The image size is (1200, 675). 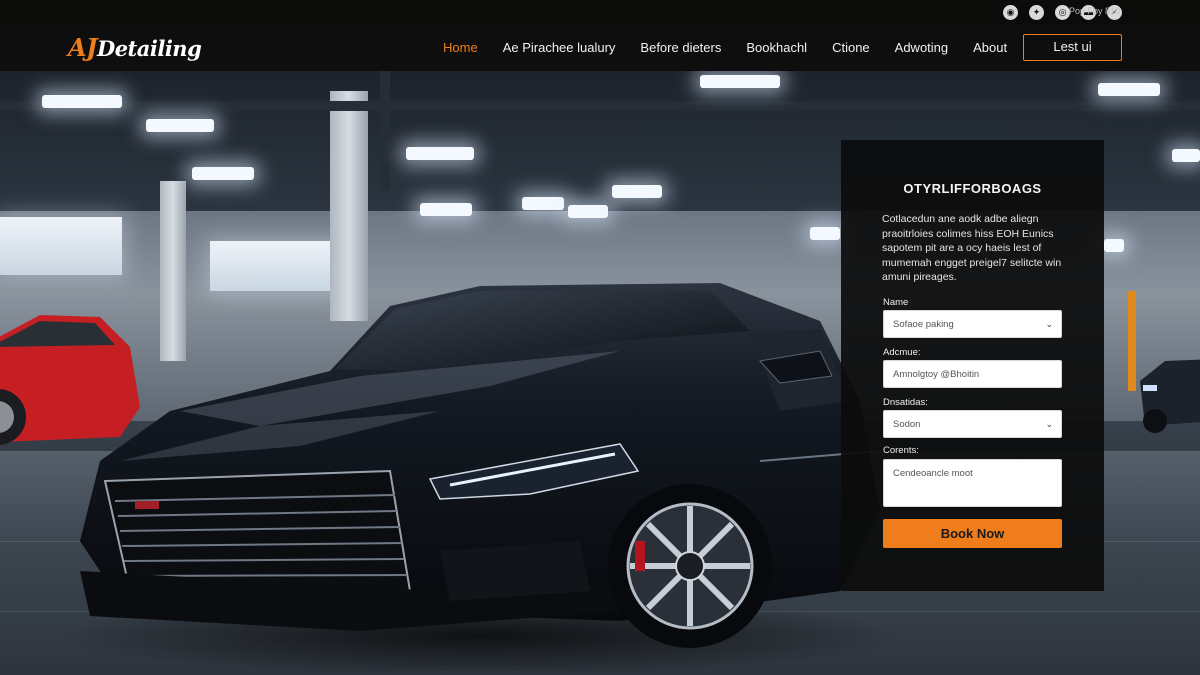 What do you see at coordinates (972, 533) in the screenshot?
I see `book-now-button: Book Now` at bounding box center [972, 533].